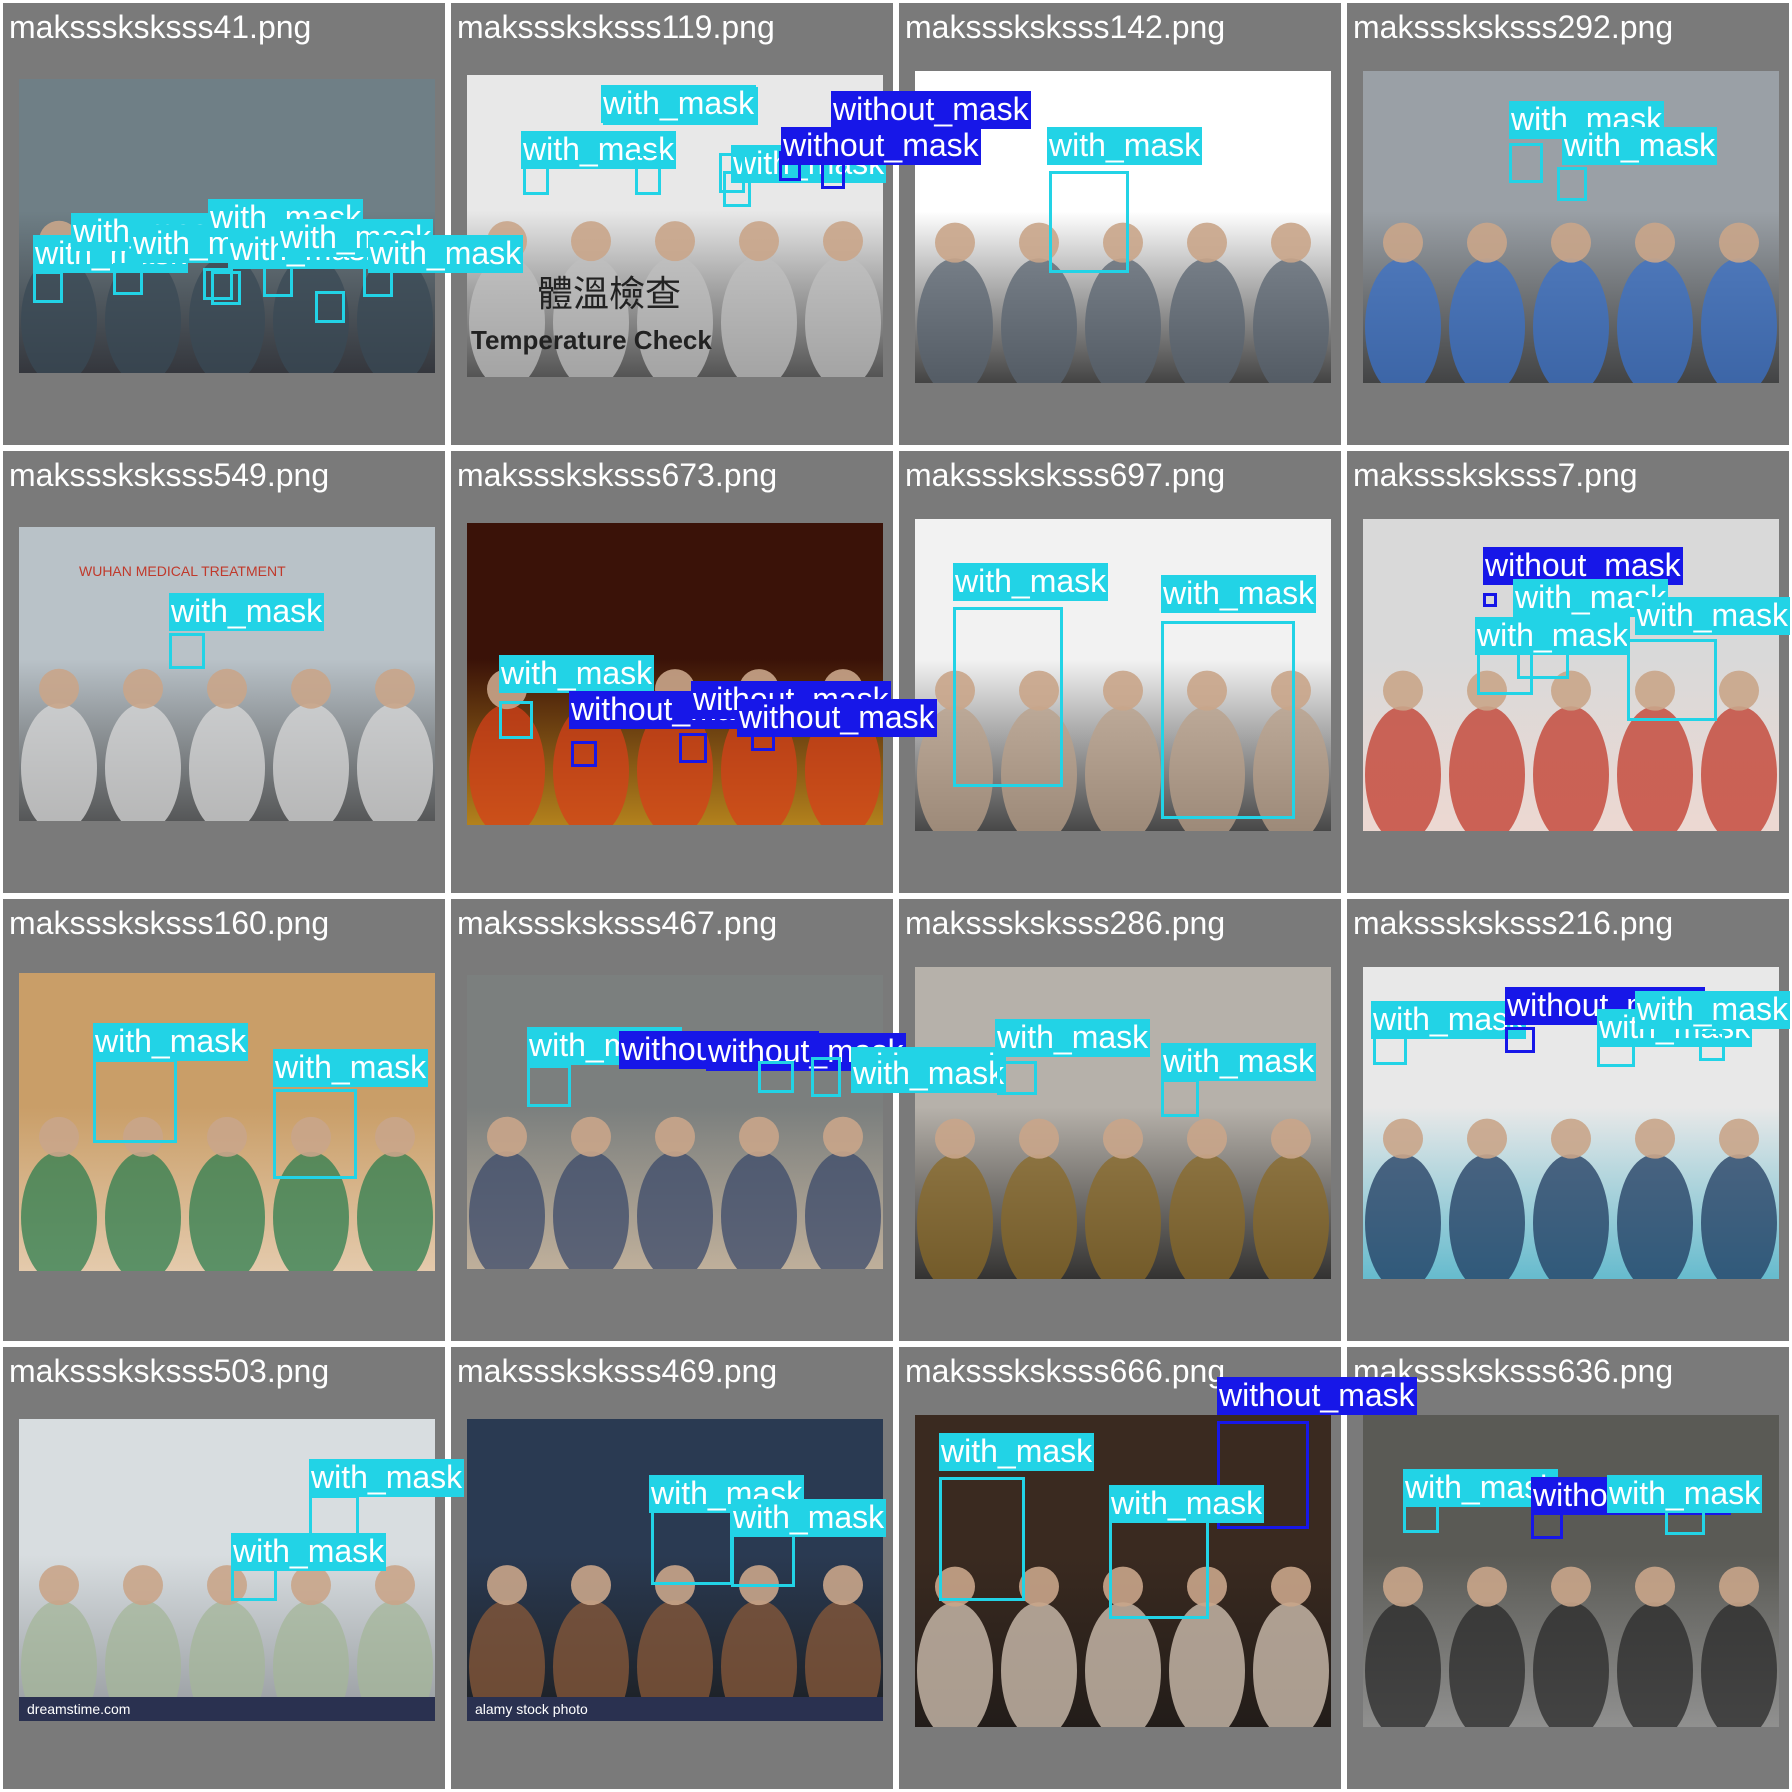 Image resolution: width=1792 pixels, height=1792 pixels. I want to click on image-filename: maksssksksss7.png, so click(1495, 475).